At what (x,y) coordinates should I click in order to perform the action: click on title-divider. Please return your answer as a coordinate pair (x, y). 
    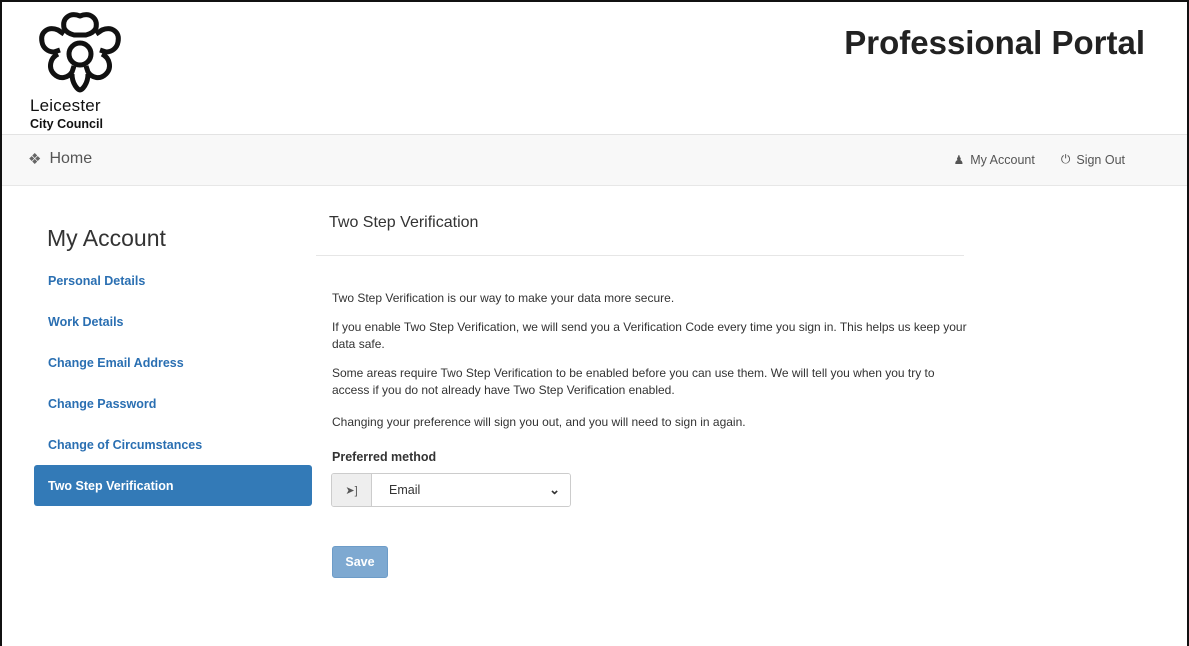
    Looking at the image, I should click on (640, 255).